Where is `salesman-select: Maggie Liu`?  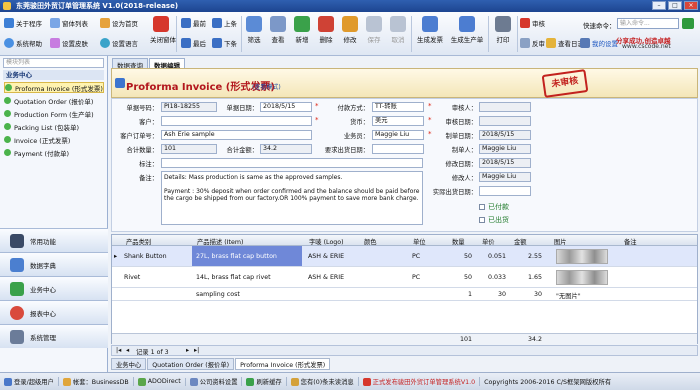
salesman-select: Maggie Liu is located at coordinates (398, 135).